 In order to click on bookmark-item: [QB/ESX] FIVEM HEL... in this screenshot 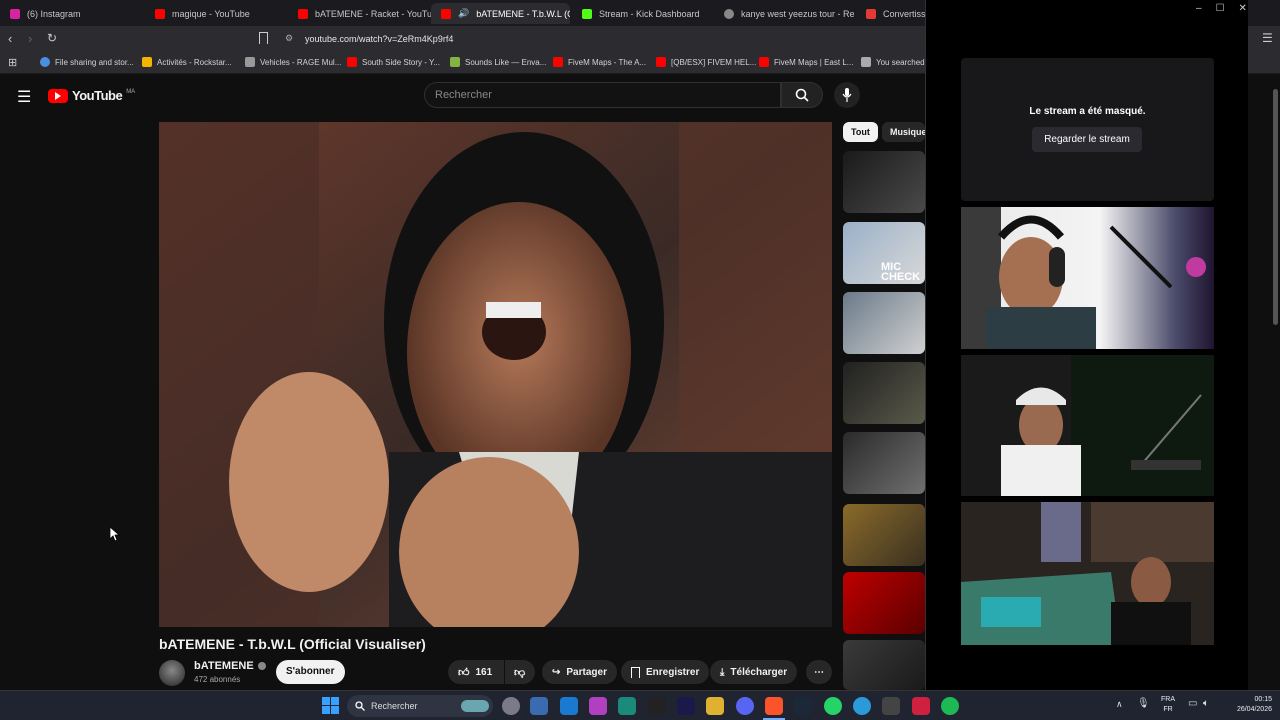, I will do `click(706, 62)`.